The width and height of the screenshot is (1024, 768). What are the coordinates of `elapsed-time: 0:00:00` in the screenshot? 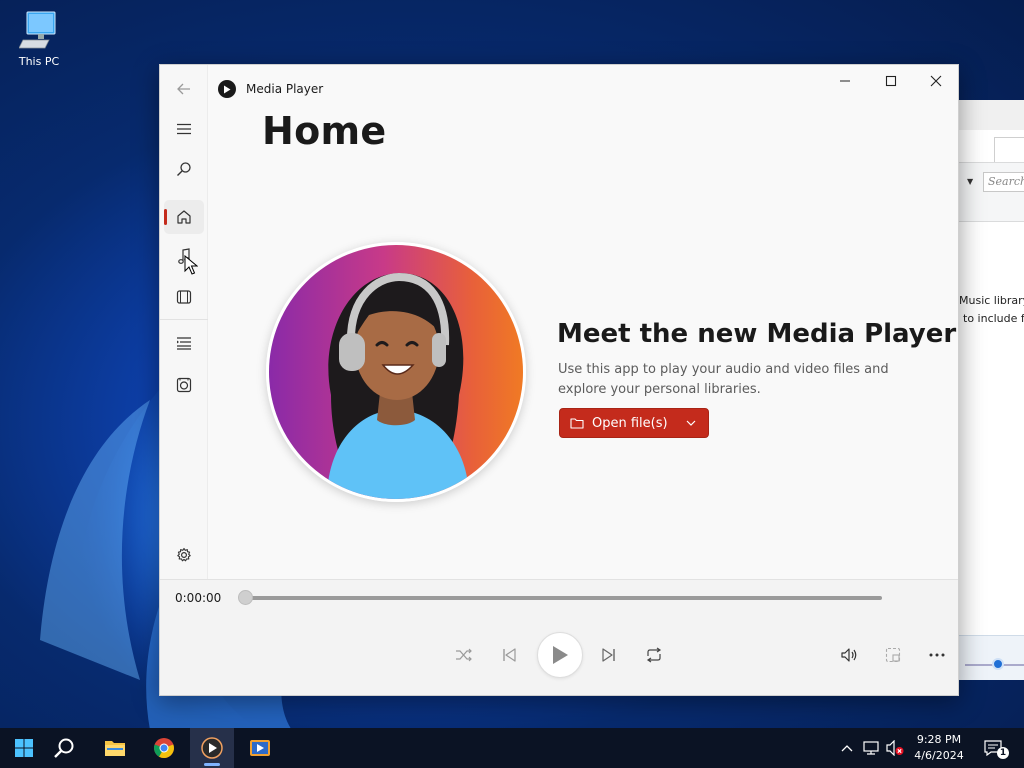 It's located at (198, 598).